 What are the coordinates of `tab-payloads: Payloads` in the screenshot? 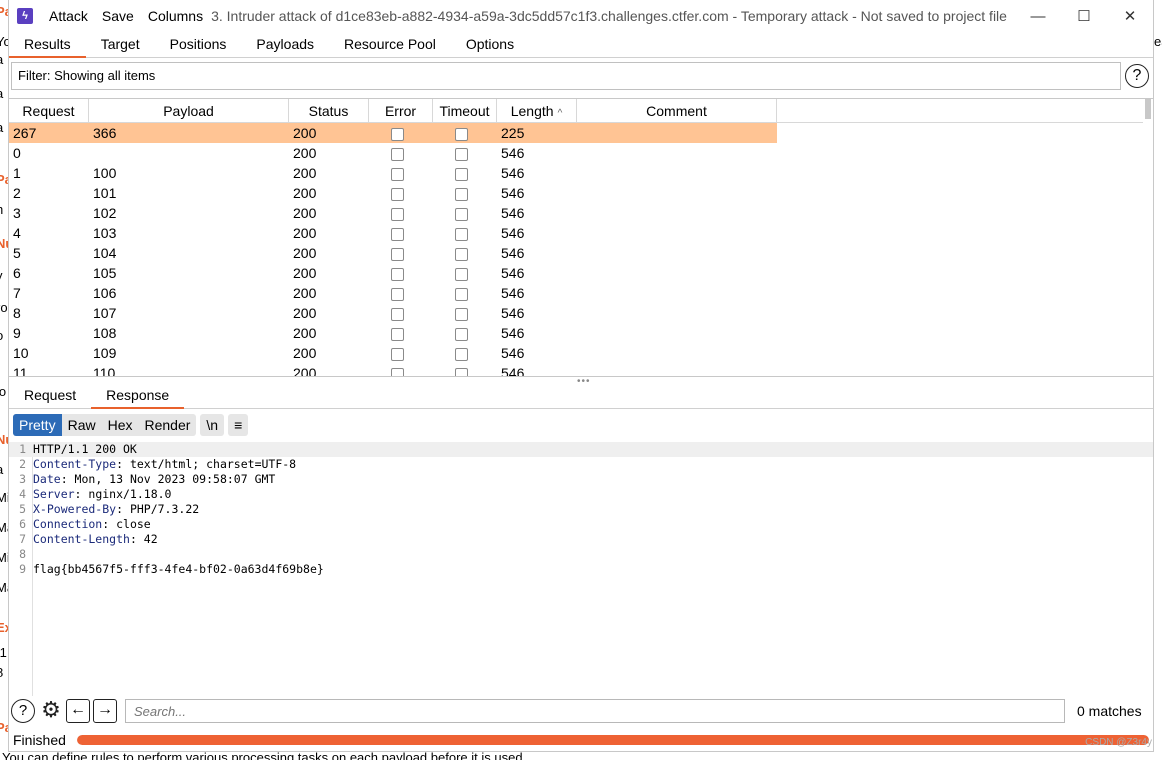 It's located at (285, 44).